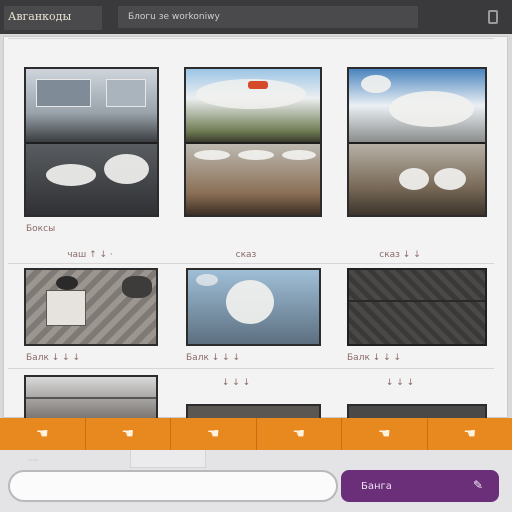  I want to click on thumbnail-sky-object, so click(253, 307).